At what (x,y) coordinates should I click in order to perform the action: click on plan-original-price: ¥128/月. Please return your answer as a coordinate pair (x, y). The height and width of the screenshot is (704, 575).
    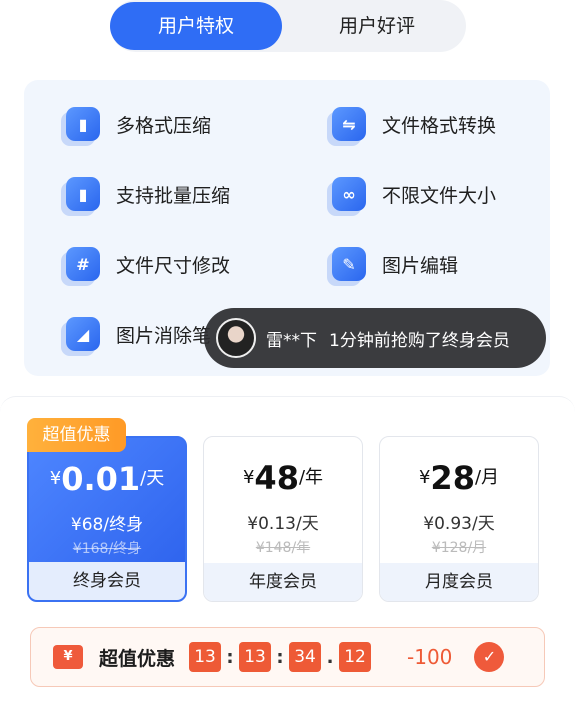
    Looking at the image, I should click on (459, 548).